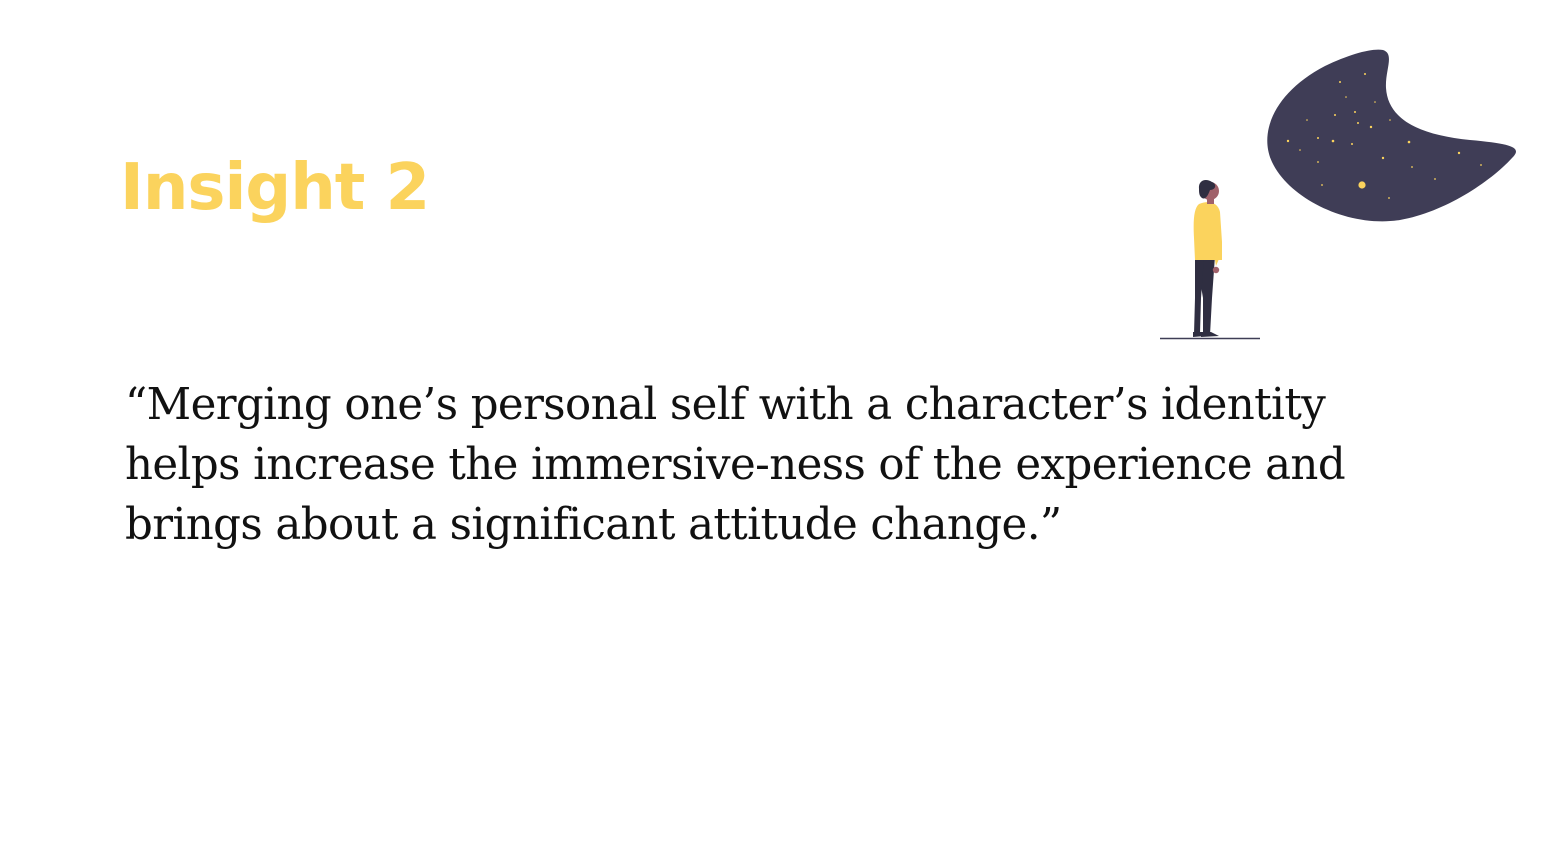  I want to click on slide-title: Insight 2, so click(275, 188).